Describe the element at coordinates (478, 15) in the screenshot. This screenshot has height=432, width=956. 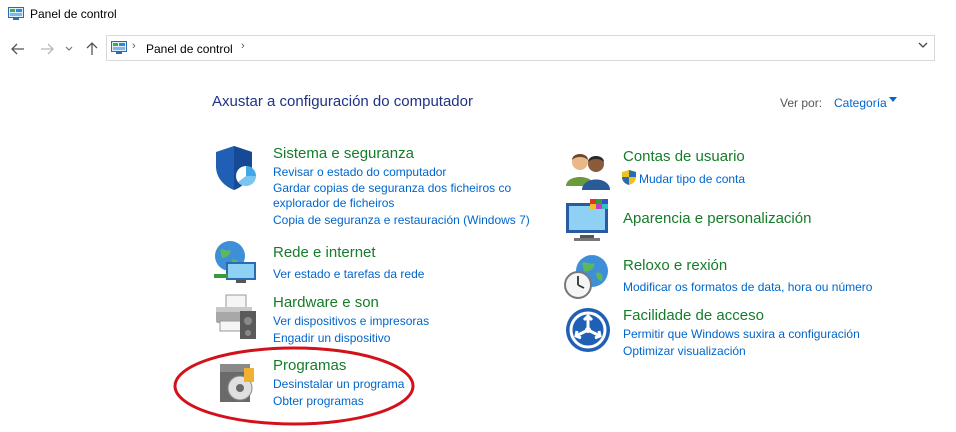
I see `title-bar: Panel de control` at that location.